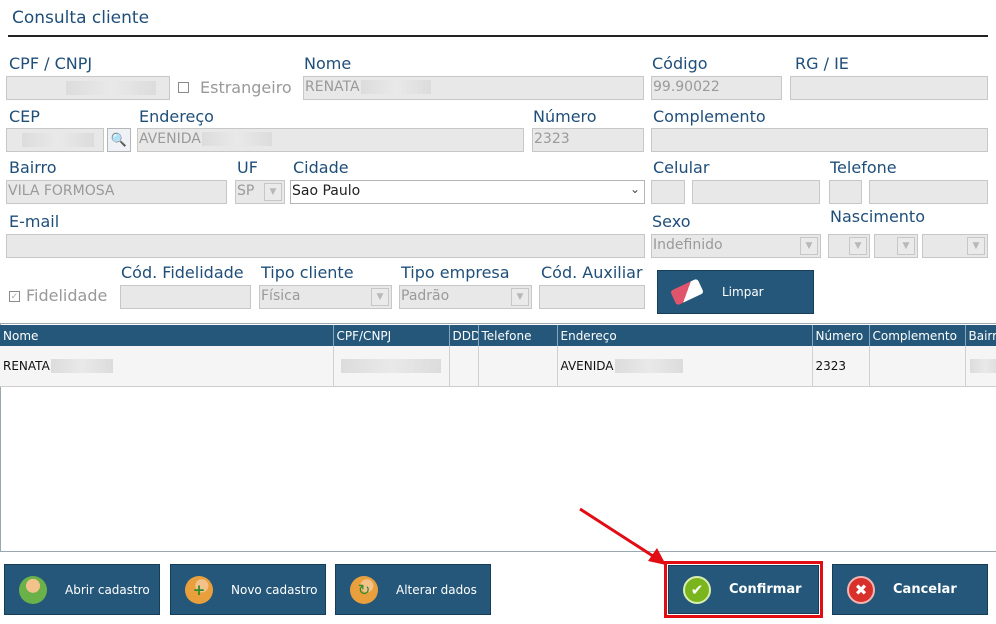 The height and width of the screenshot is (624, 996). Describe the element at coordinates (841, 366) in the screenshot. I see `cell-numero: 2323` at that location.